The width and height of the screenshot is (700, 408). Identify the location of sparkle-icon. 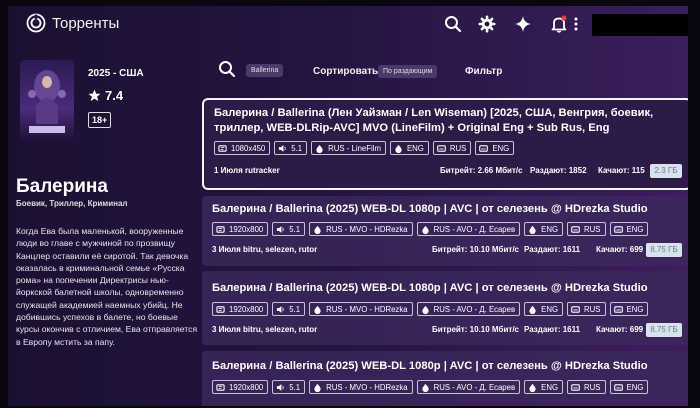
(523, 24).